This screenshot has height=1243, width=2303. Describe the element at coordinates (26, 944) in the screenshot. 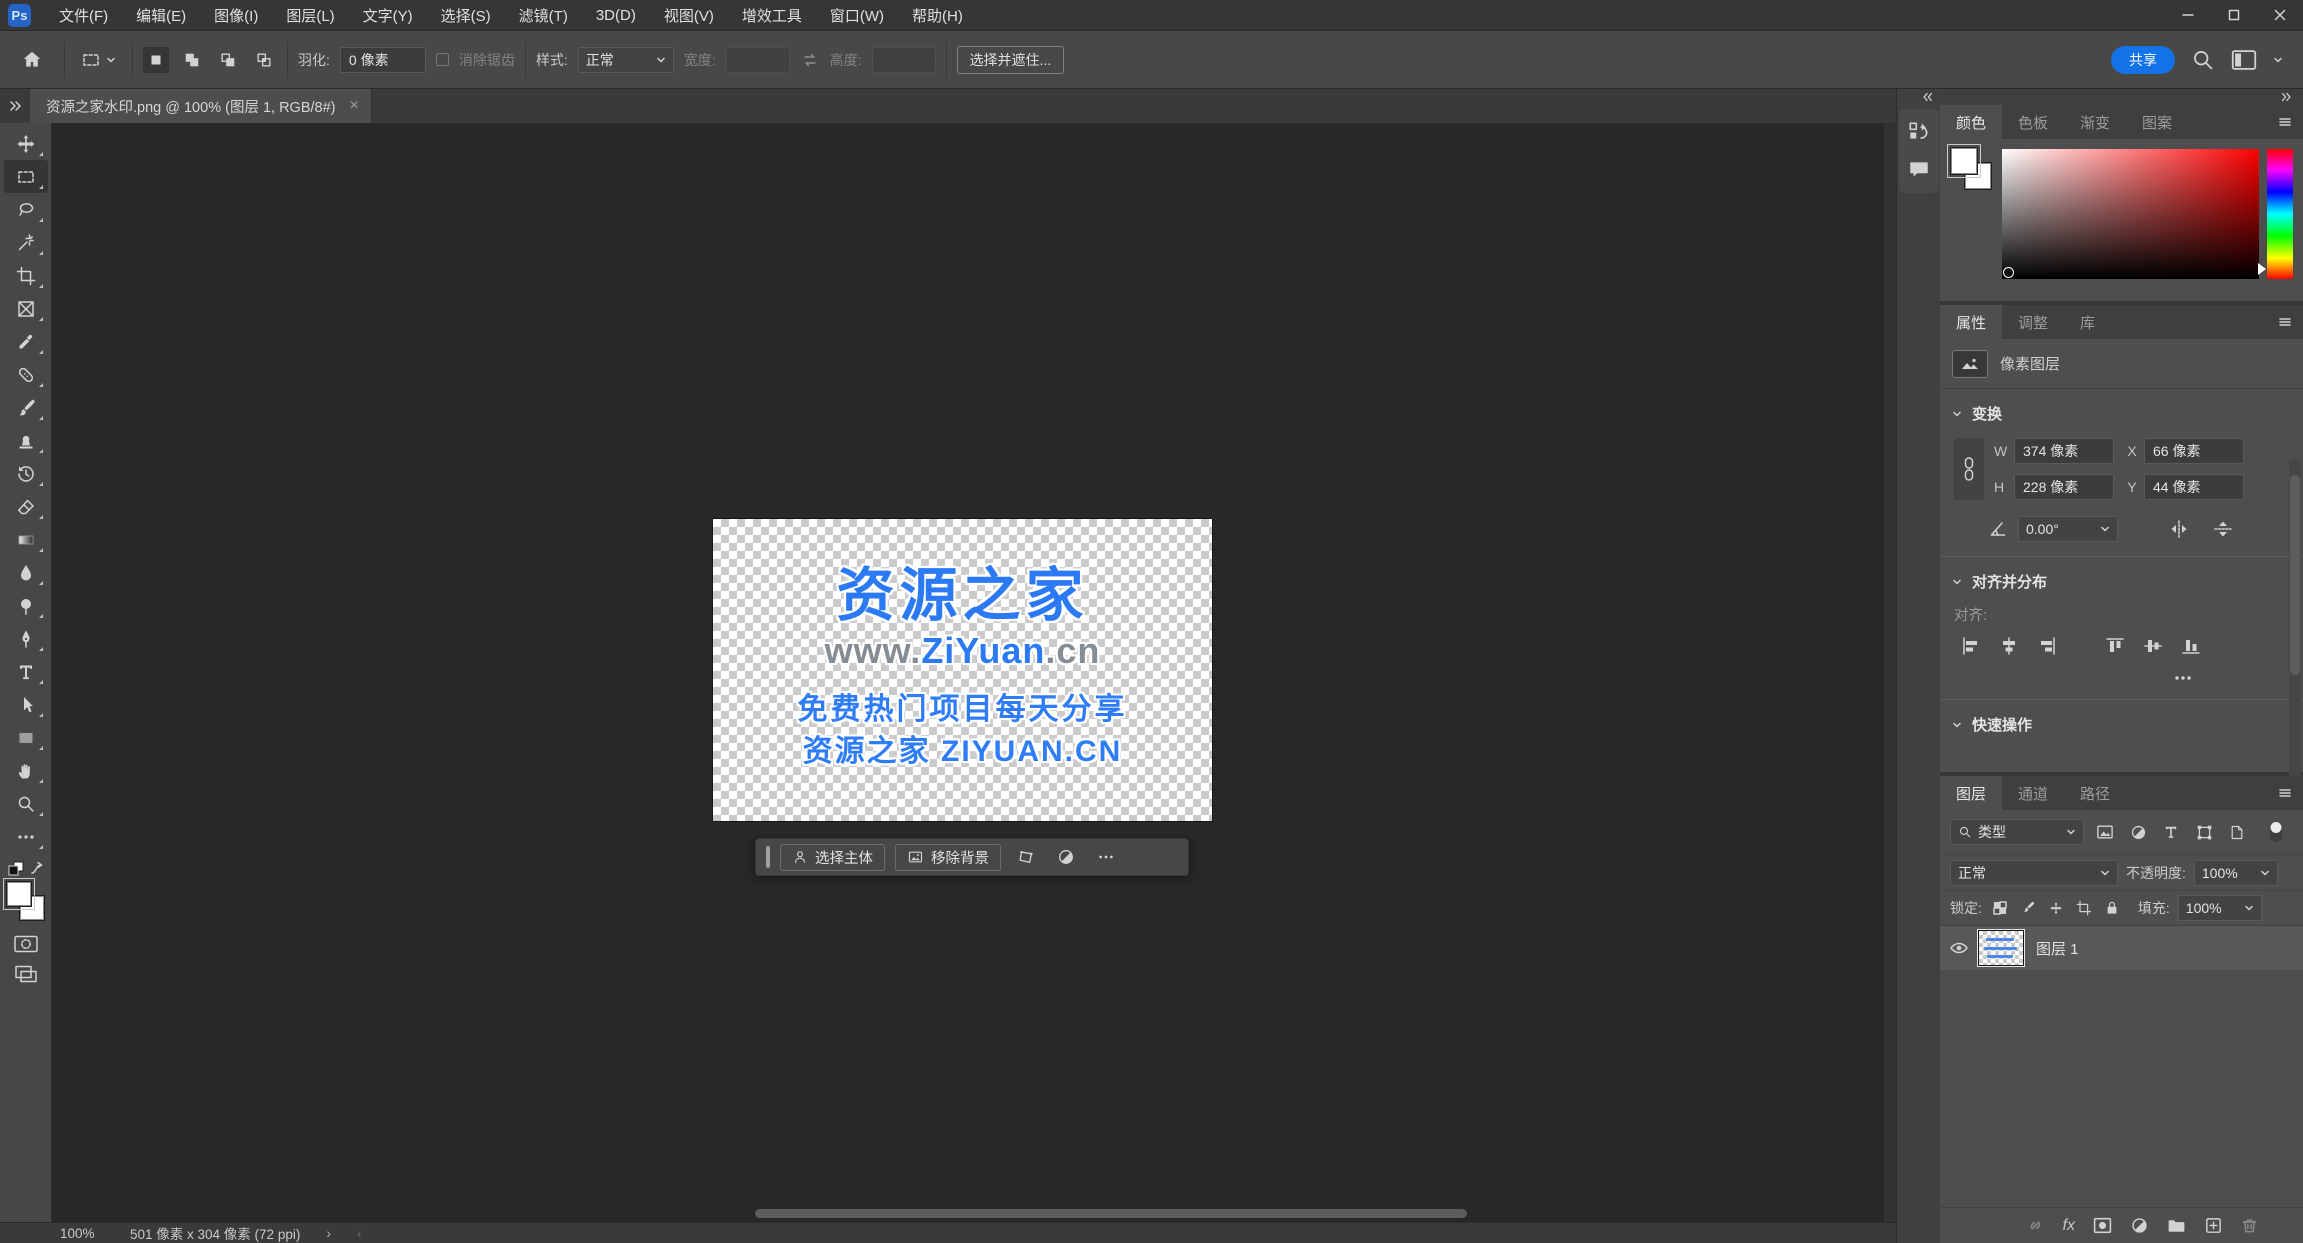

I see `quick-mask-button` at that location.